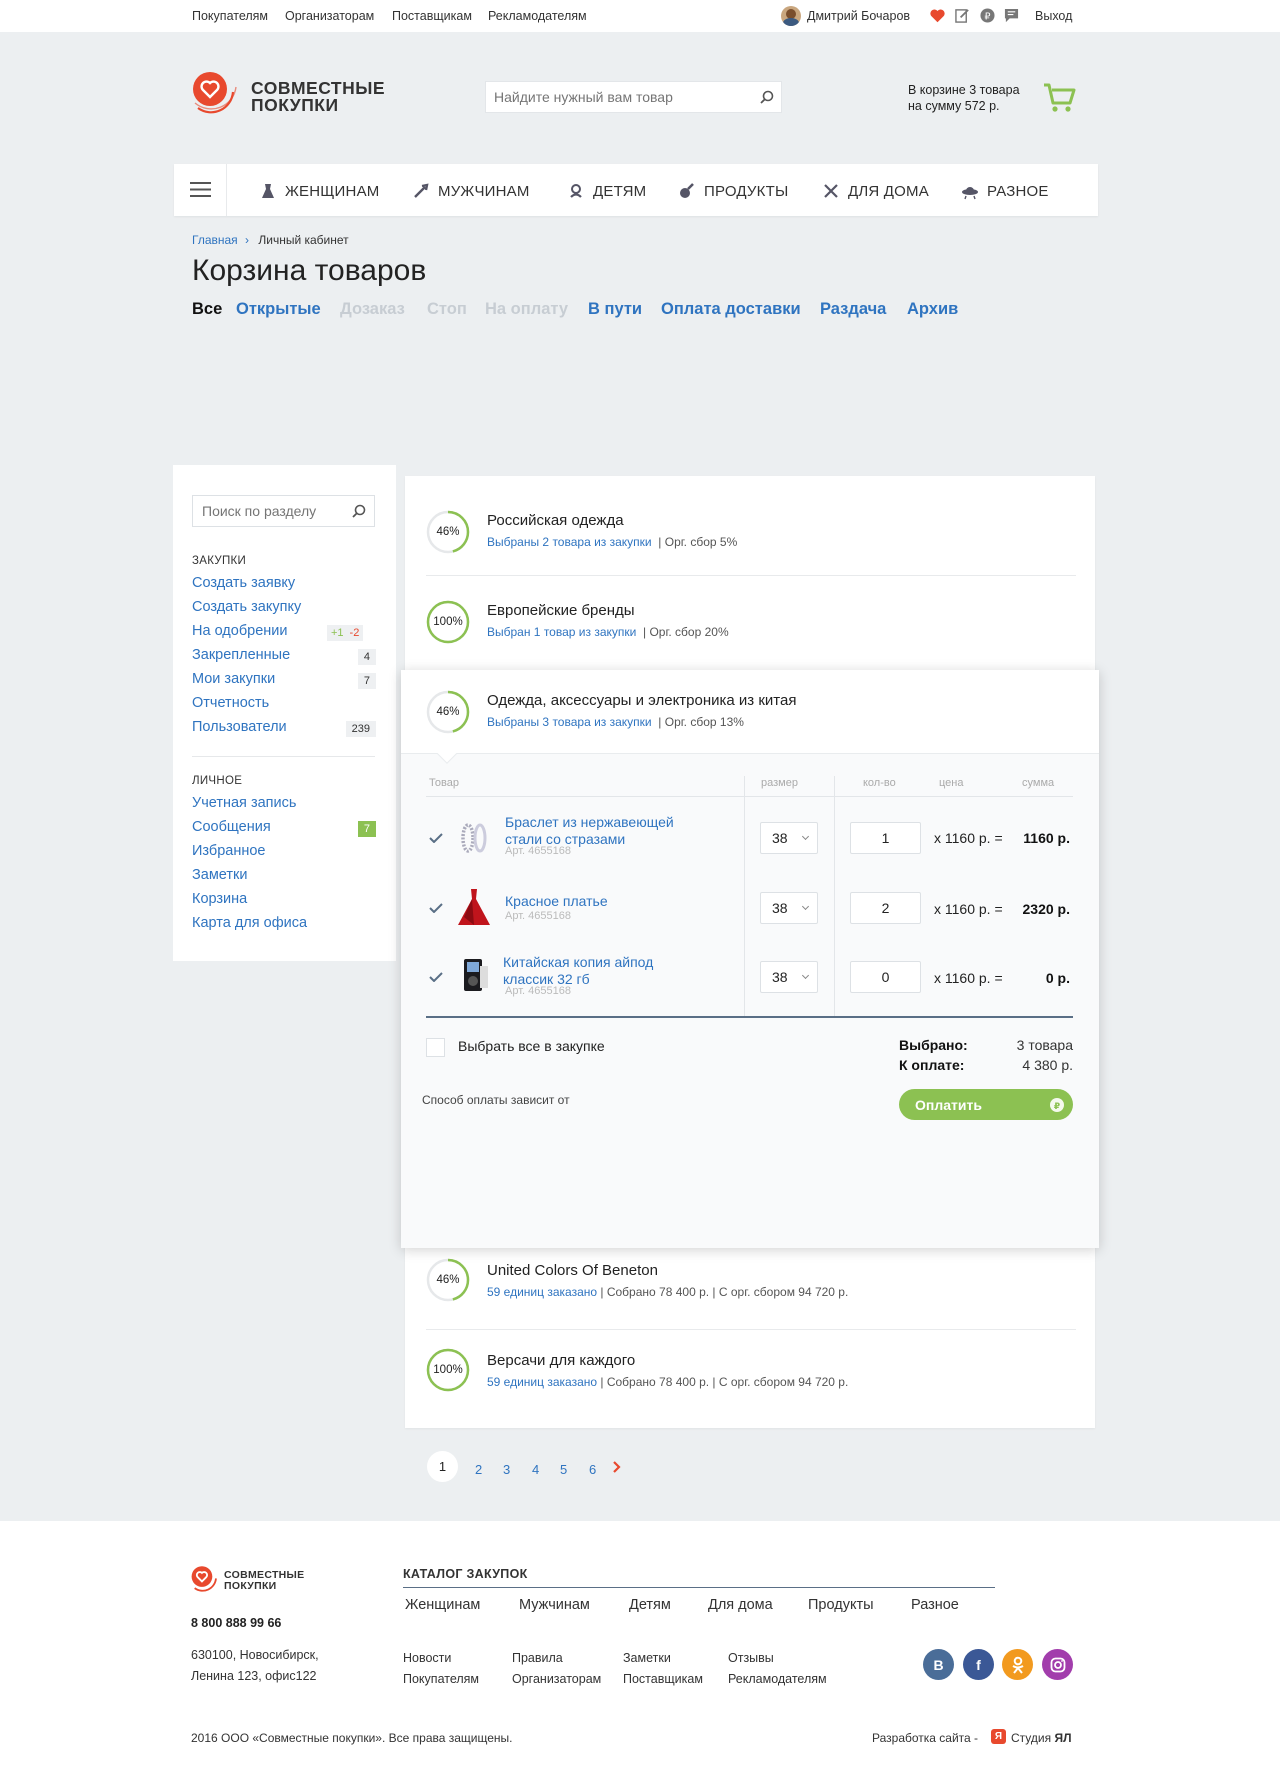 This screenshot has width=1280, height=1789. Describe the element at coordinates (556, 901) in the screenshot. I see `product-name: Красное платье` at that location.